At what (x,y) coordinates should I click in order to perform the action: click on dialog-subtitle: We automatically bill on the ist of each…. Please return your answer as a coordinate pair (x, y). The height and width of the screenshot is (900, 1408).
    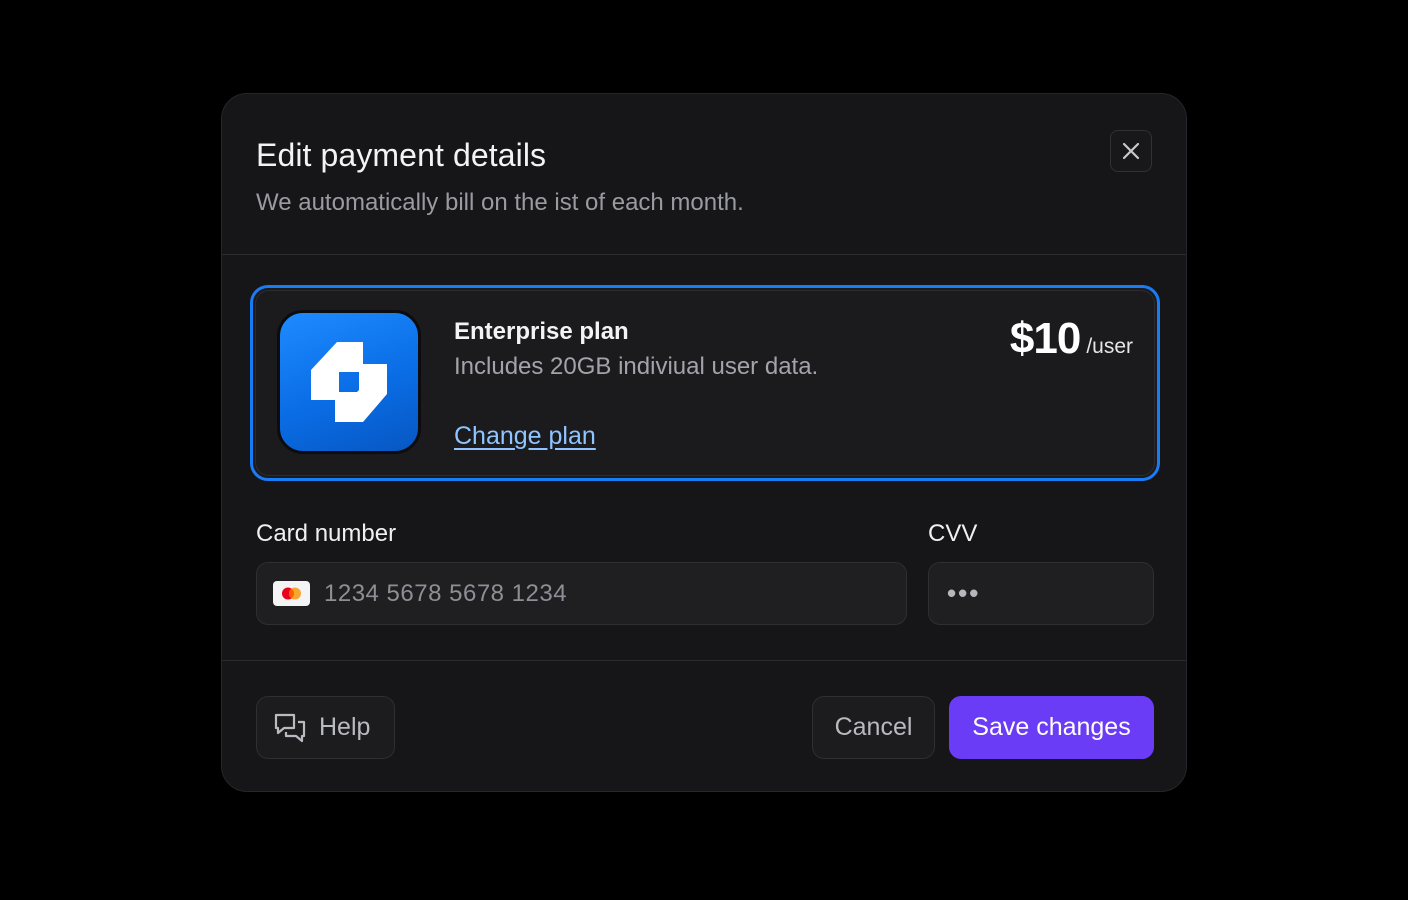
    Looking at the image, I should click on (500, 202).